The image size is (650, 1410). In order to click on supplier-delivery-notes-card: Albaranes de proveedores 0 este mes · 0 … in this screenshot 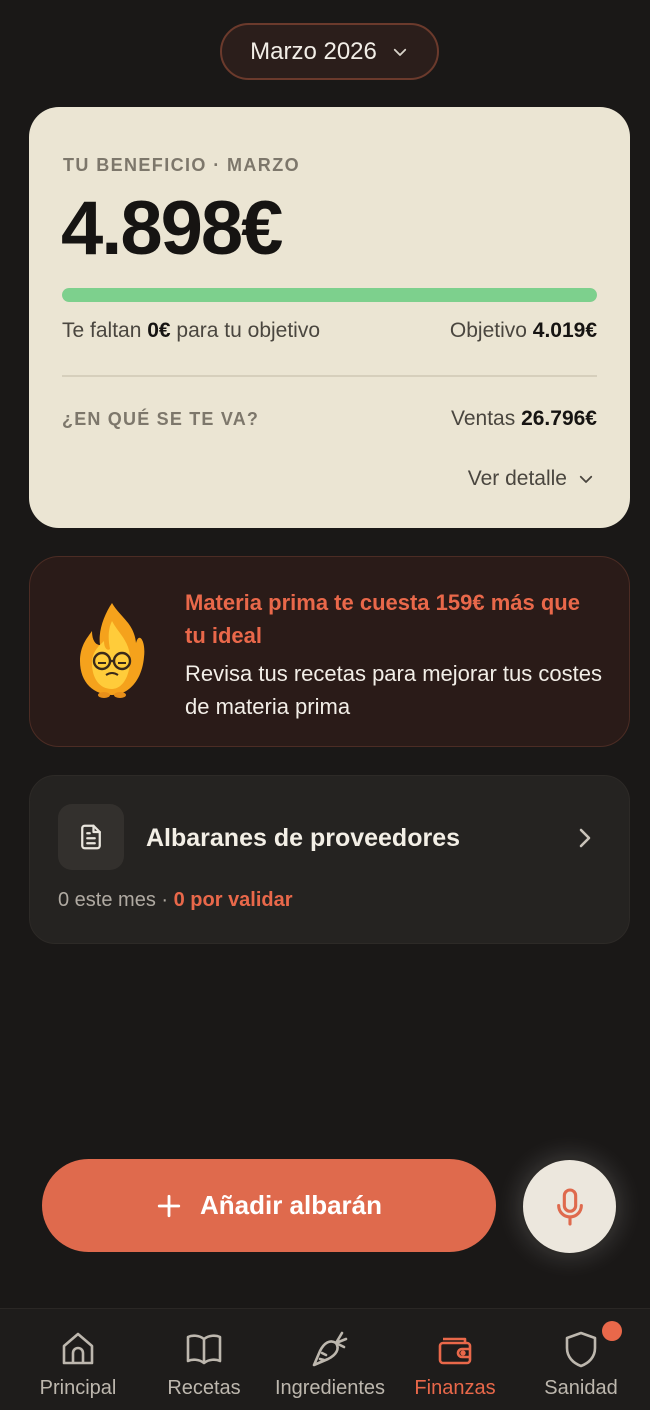, I will do `click(329, 859)`.